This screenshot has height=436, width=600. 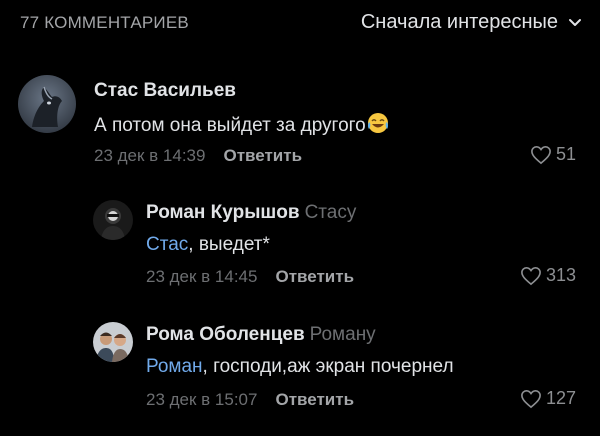 I want to click on comment-text: Стас, выедет*, so click(x=208, y=245).